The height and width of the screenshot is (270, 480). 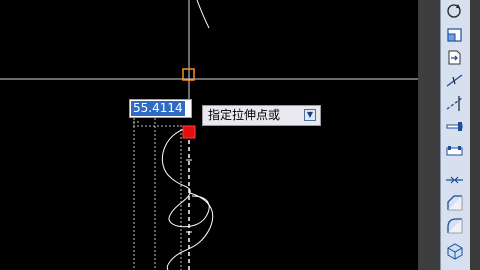 I want to click on toolbar-edge, so click(x=475, y=135).